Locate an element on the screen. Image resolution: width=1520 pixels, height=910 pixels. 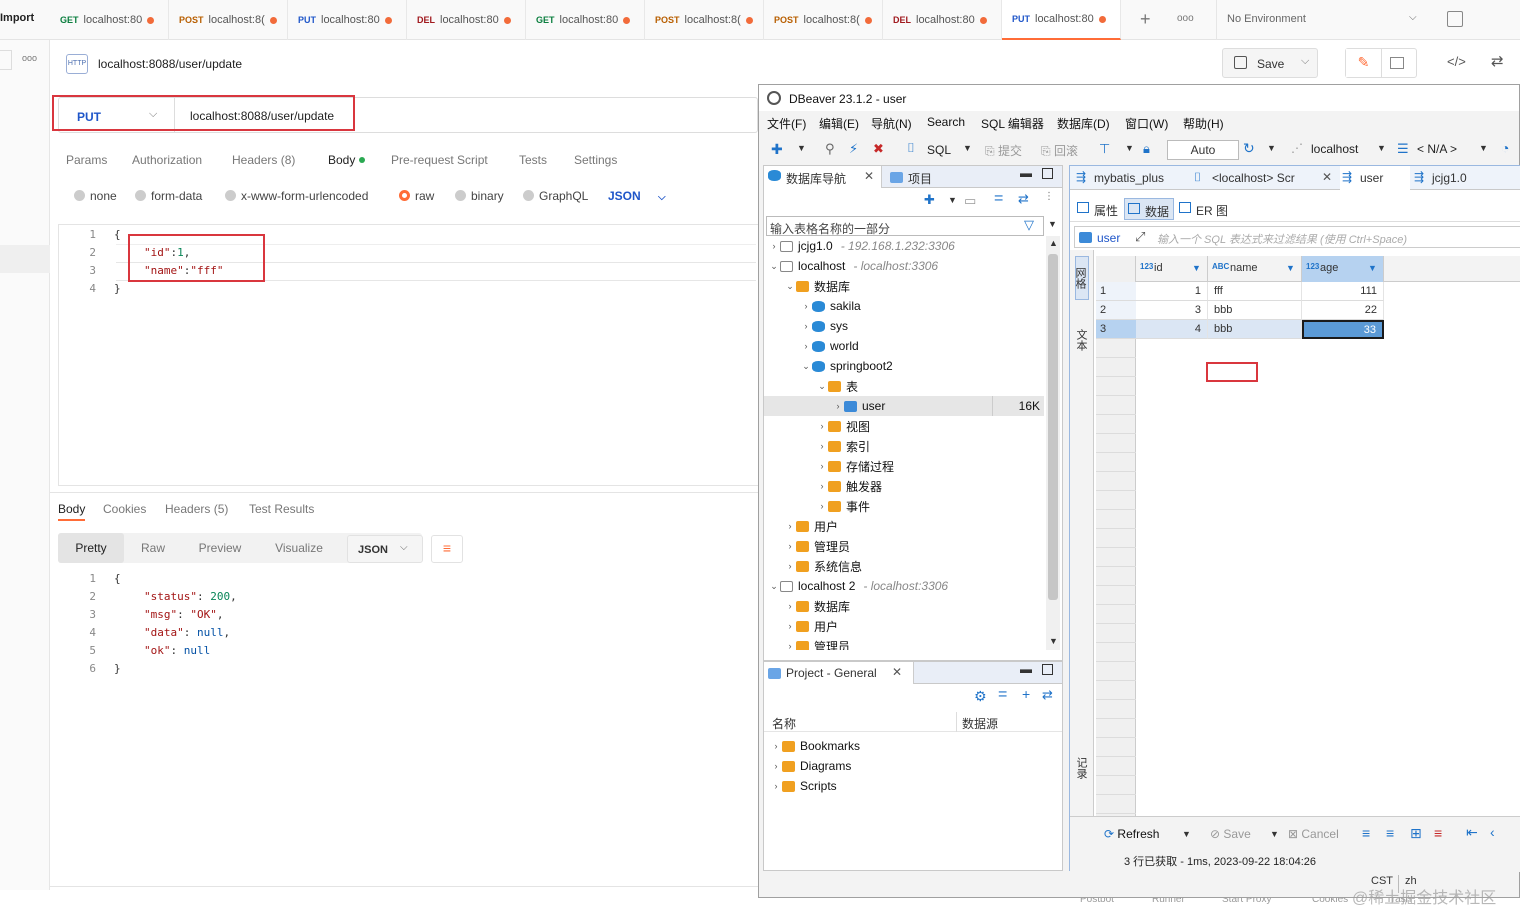
request-tab-body: Body is located at coordinates (347, 160).